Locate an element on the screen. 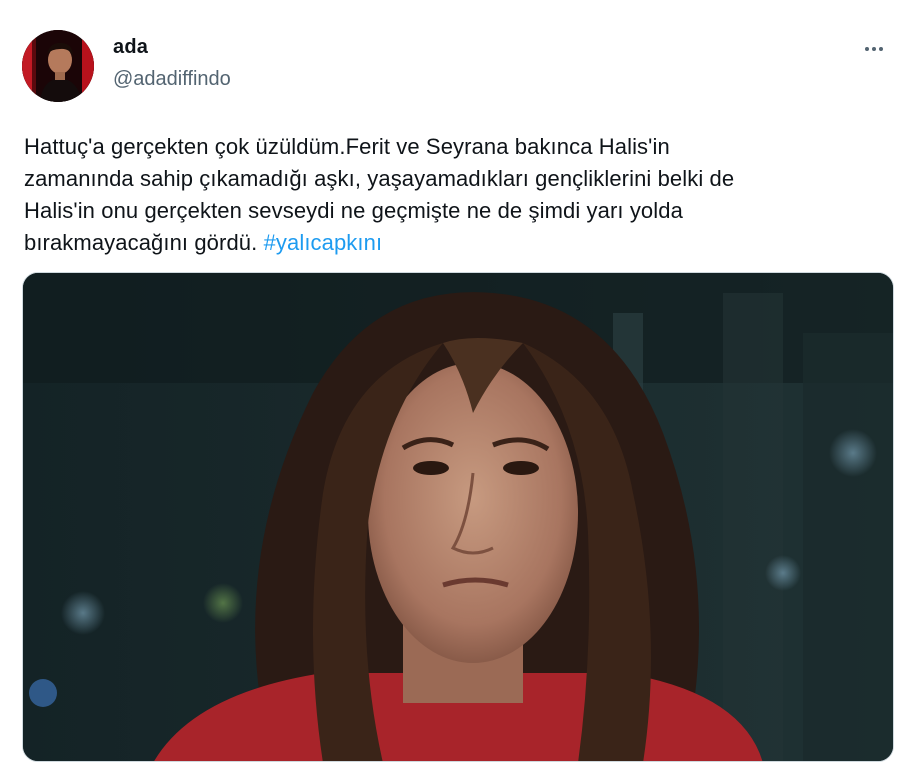 The height and width of the screenshot is (780, 900). more-horizontal-icon is located at coordinates (867, 49).